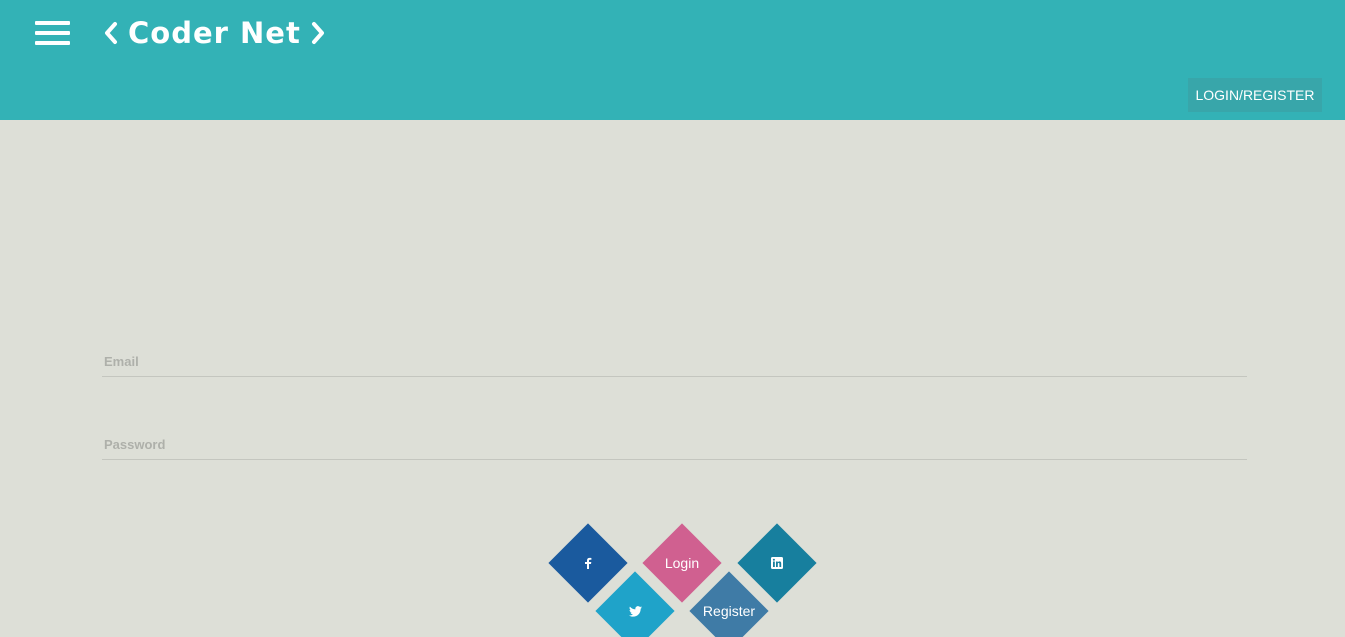  What do you see at coordinates (588, 563) in the screenshot?
I see `facebook-icon` at bounding box center [588, 563].